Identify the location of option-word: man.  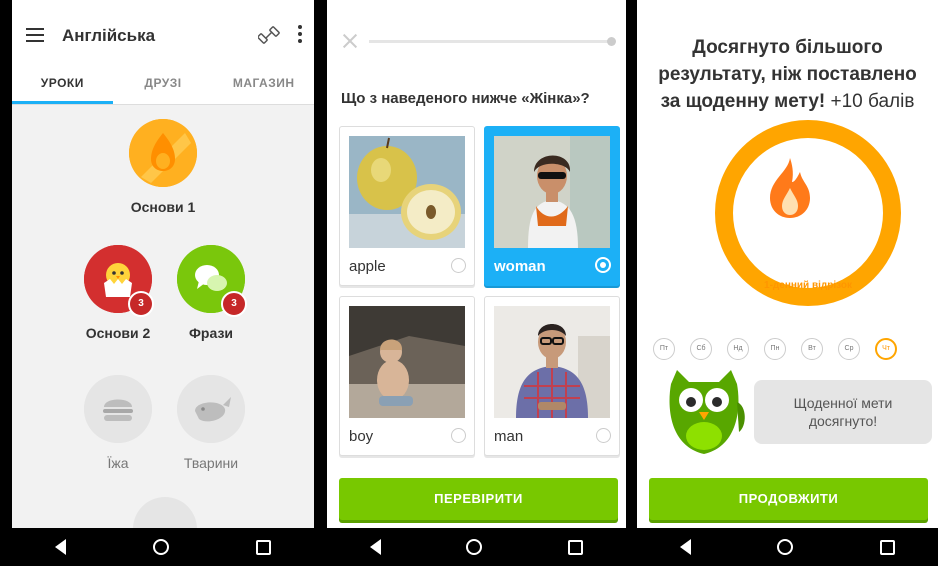
(509, 436).